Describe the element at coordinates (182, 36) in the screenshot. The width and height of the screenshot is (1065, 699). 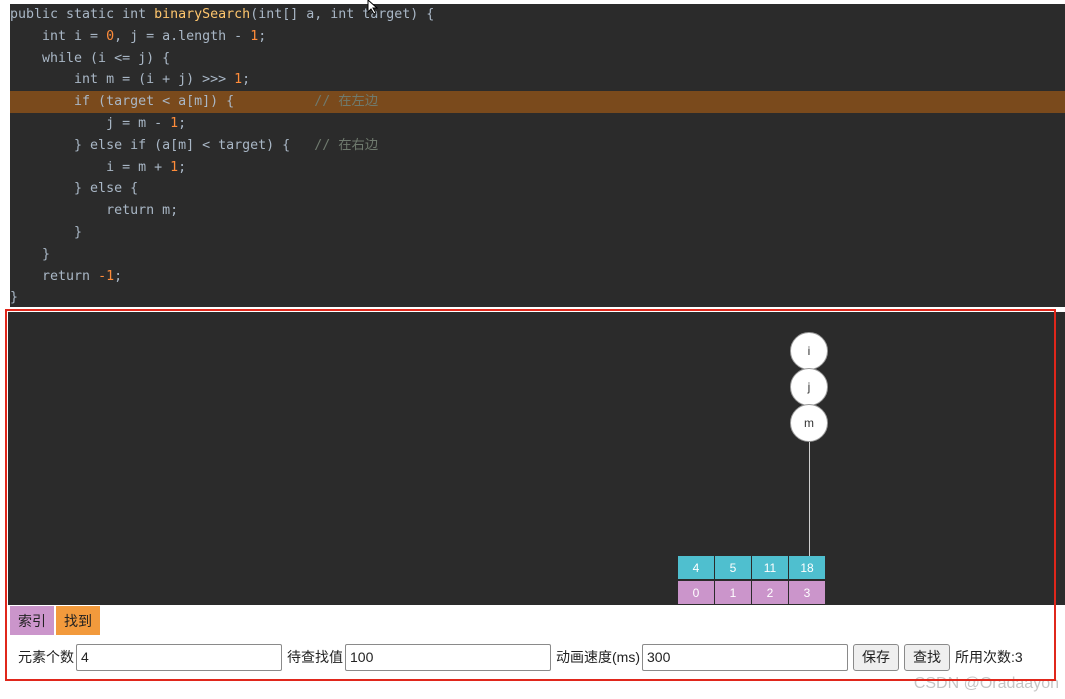
I see `code-token: , j = a.length -` at that location.